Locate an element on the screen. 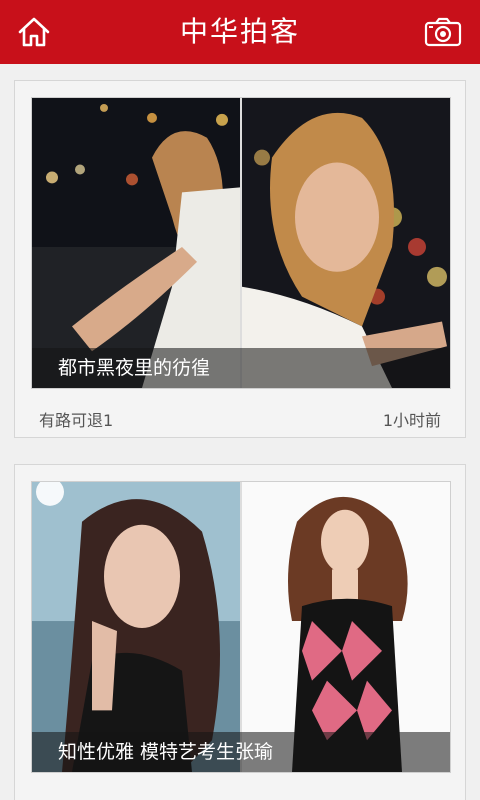 This screenshot has width=480, height=800. post-author: 有路可退1 is located at coordinates (76, 419).